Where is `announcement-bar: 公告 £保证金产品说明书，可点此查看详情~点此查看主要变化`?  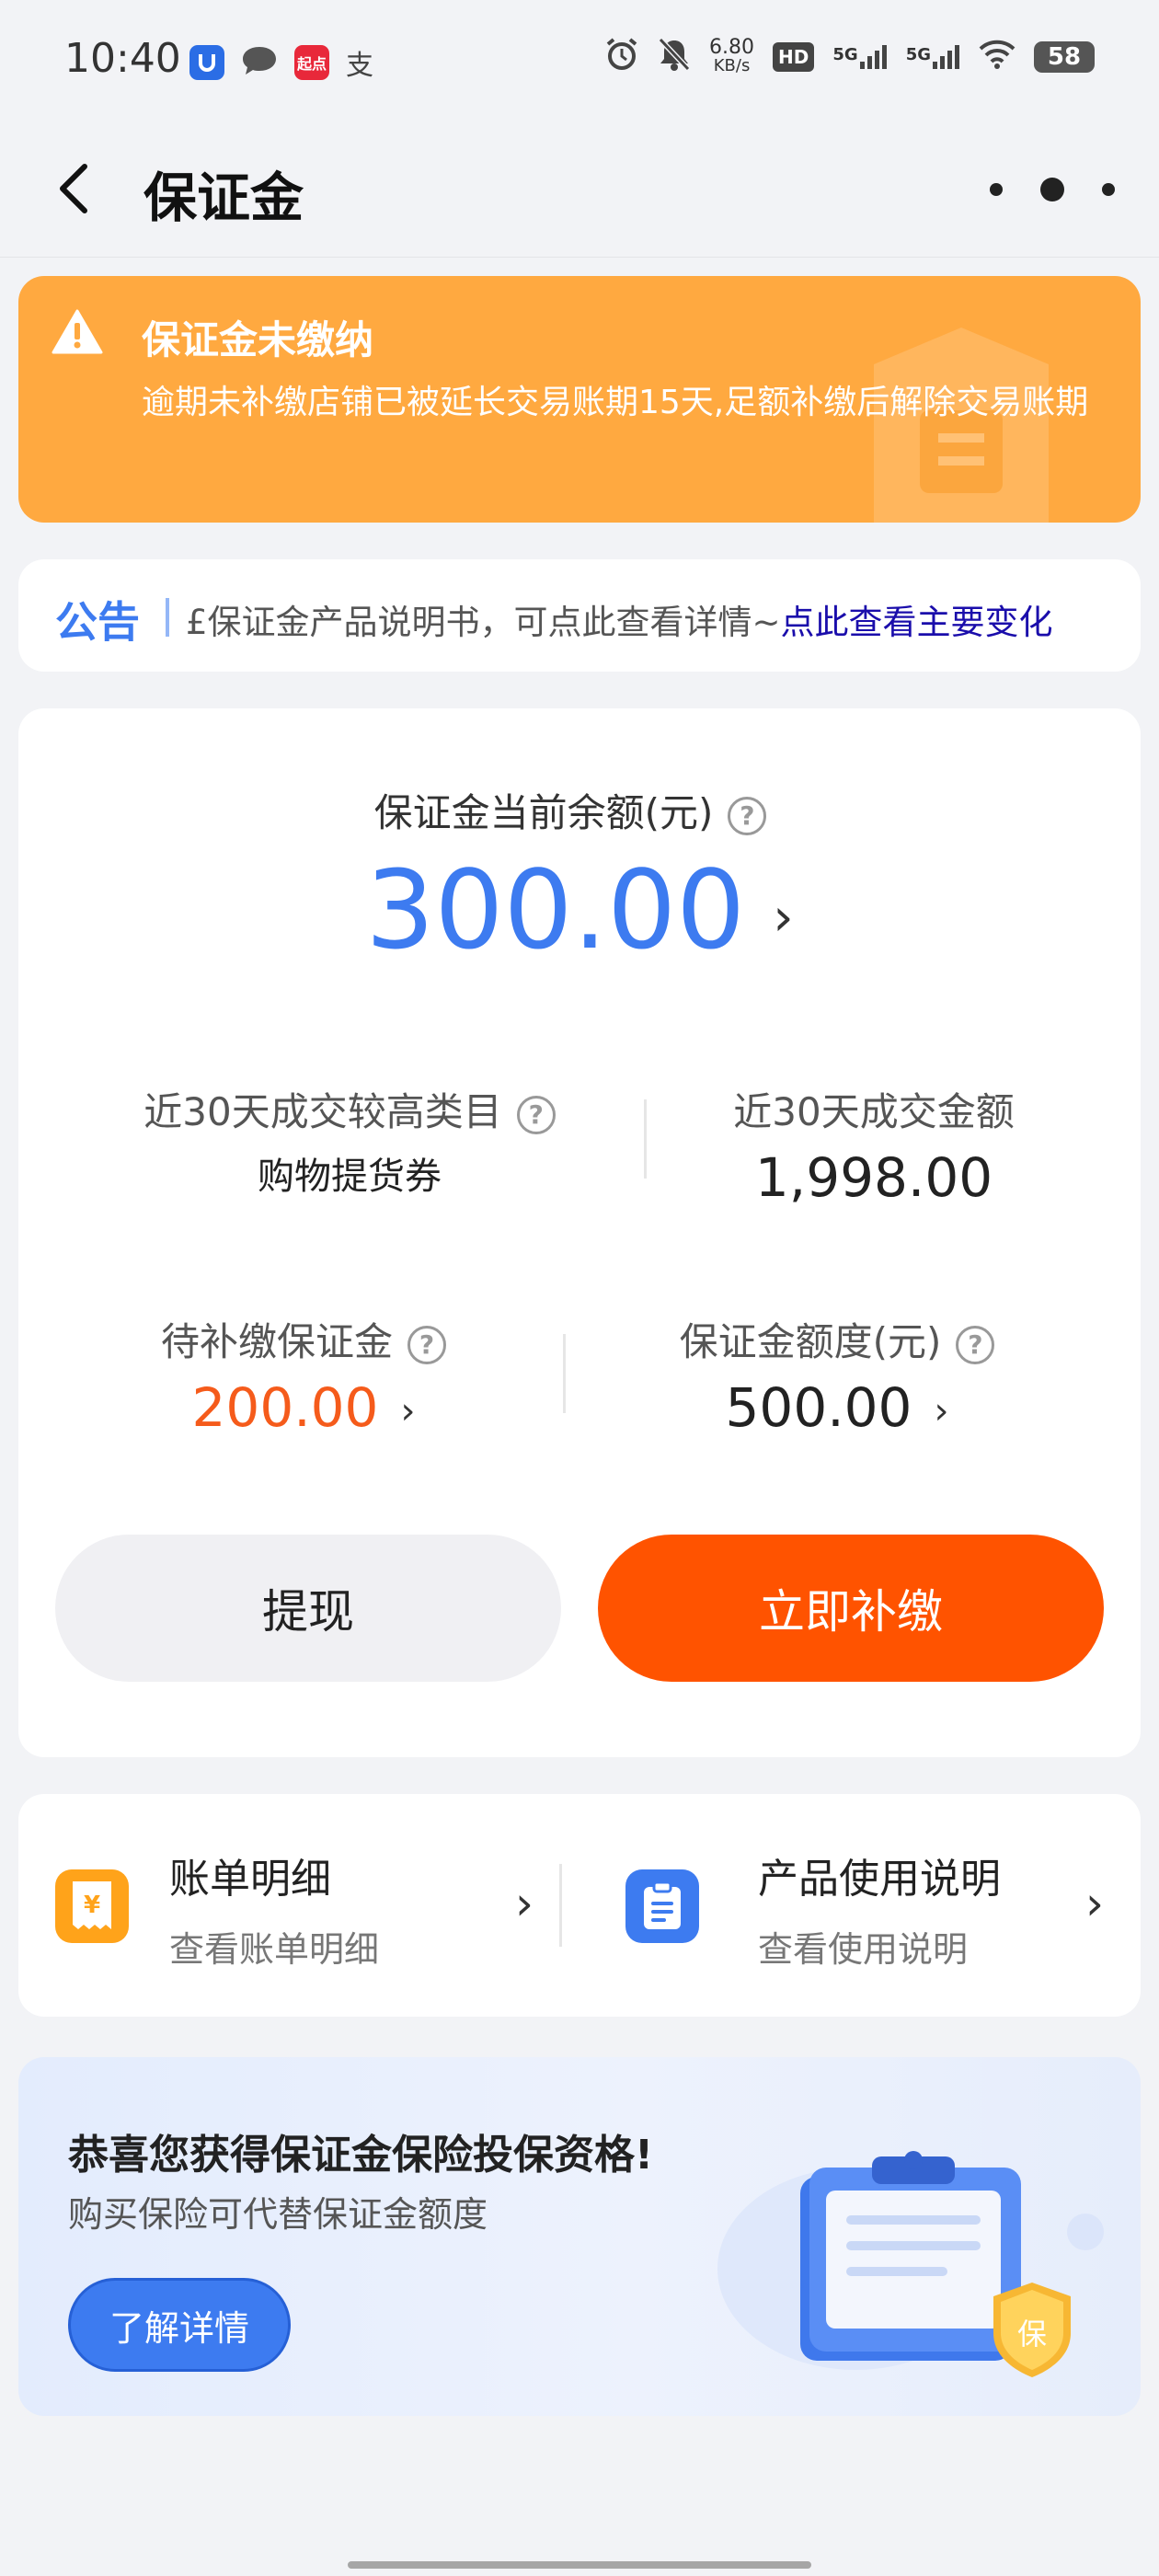 announcement-bar: 公告 £保证金产品说明书，可点此查看详情~点此查看主要变化 is located at coordinates (579, 615).